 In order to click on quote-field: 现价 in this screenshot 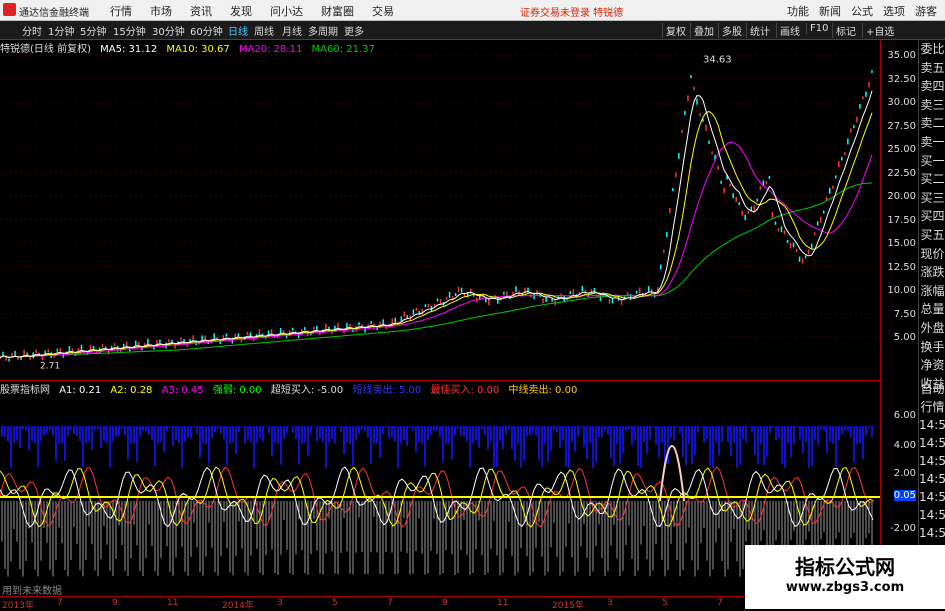, I will do `click(932, 254)`.